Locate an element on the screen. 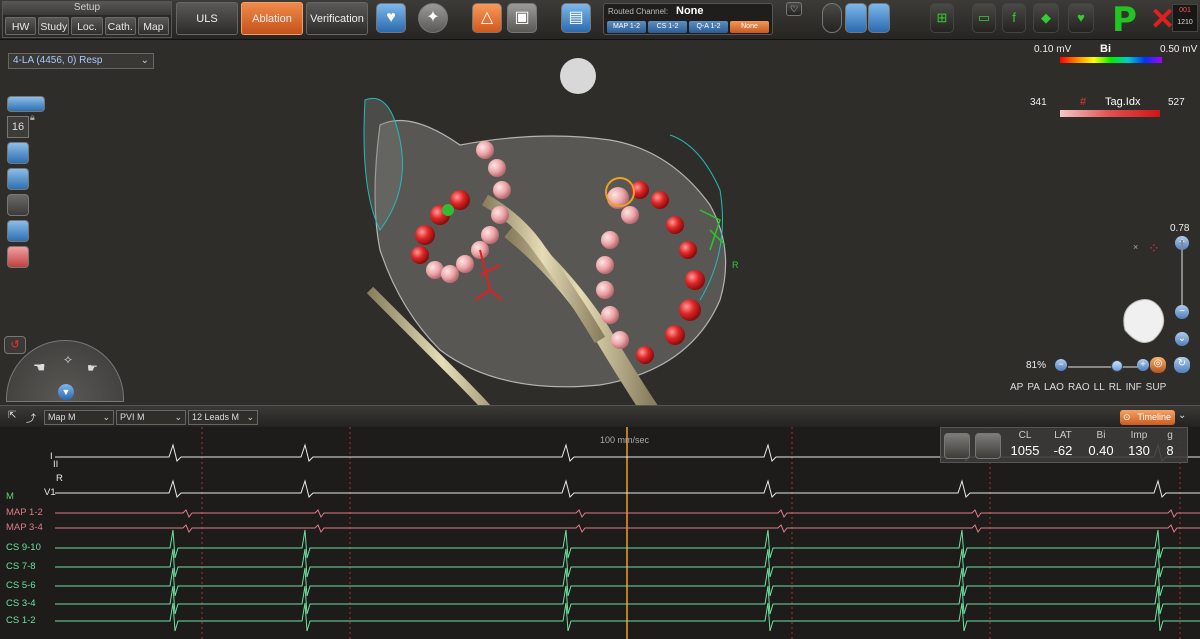 This screenshot has height=639, width=1200. map-selector: 4-LA (4456, 0) Resp ⌄ is located at coordinates (81, 61).